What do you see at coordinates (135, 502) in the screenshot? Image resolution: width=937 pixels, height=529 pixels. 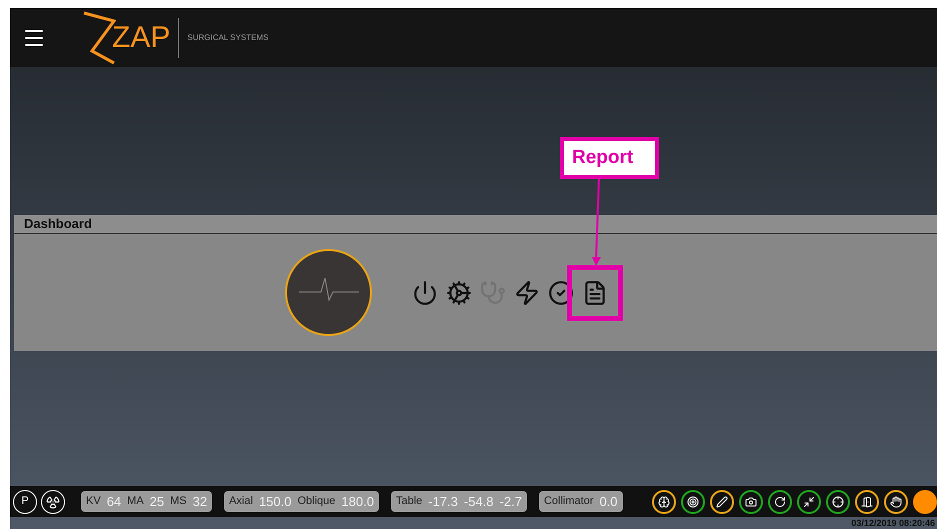 I see `readout-label: MA` at bounding box center [135, 502].